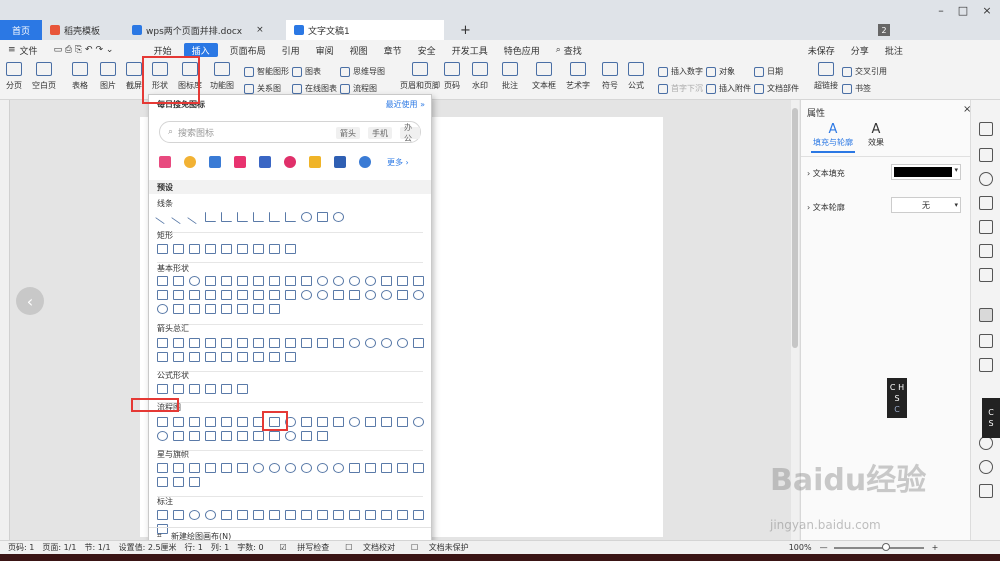 The image size is (1000, 561). I want to click on share-button: 分享, so click(860, 50).